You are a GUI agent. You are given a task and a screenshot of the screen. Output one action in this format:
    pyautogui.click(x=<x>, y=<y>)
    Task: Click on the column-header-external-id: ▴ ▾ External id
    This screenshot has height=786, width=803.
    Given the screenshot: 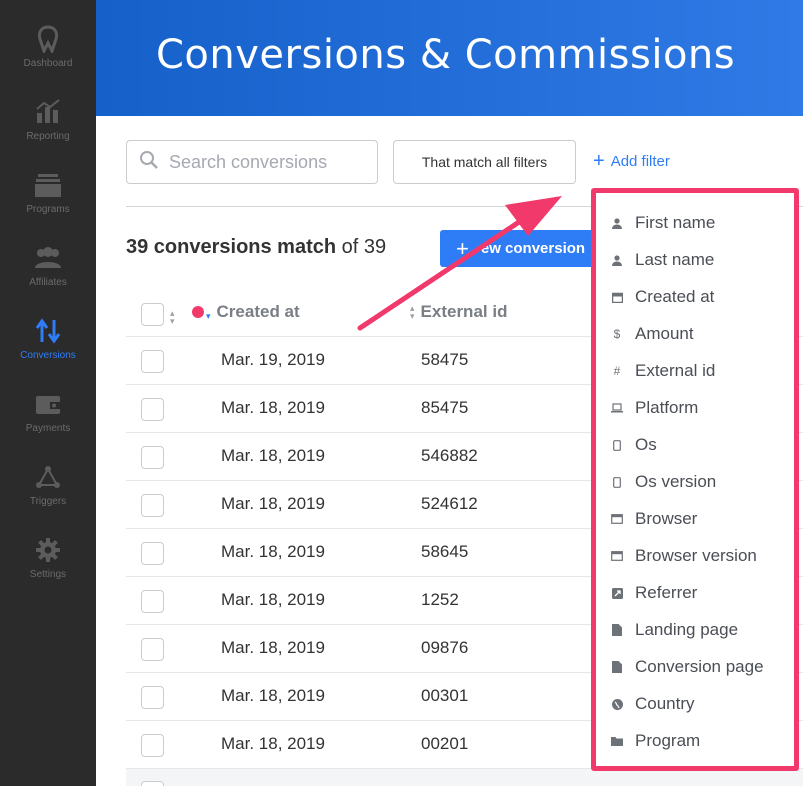 What is the action you would take?
    pyautogui.click(x=458, y=312)
    